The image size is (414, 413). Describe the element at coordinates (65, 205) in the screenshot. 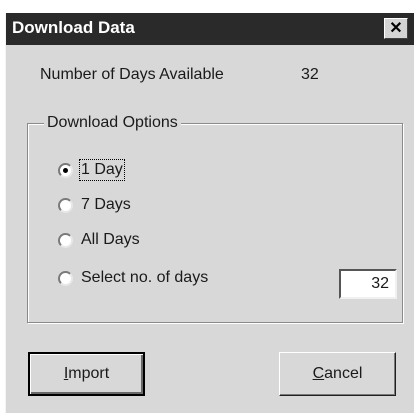

I see `radio-7-days` at that location.